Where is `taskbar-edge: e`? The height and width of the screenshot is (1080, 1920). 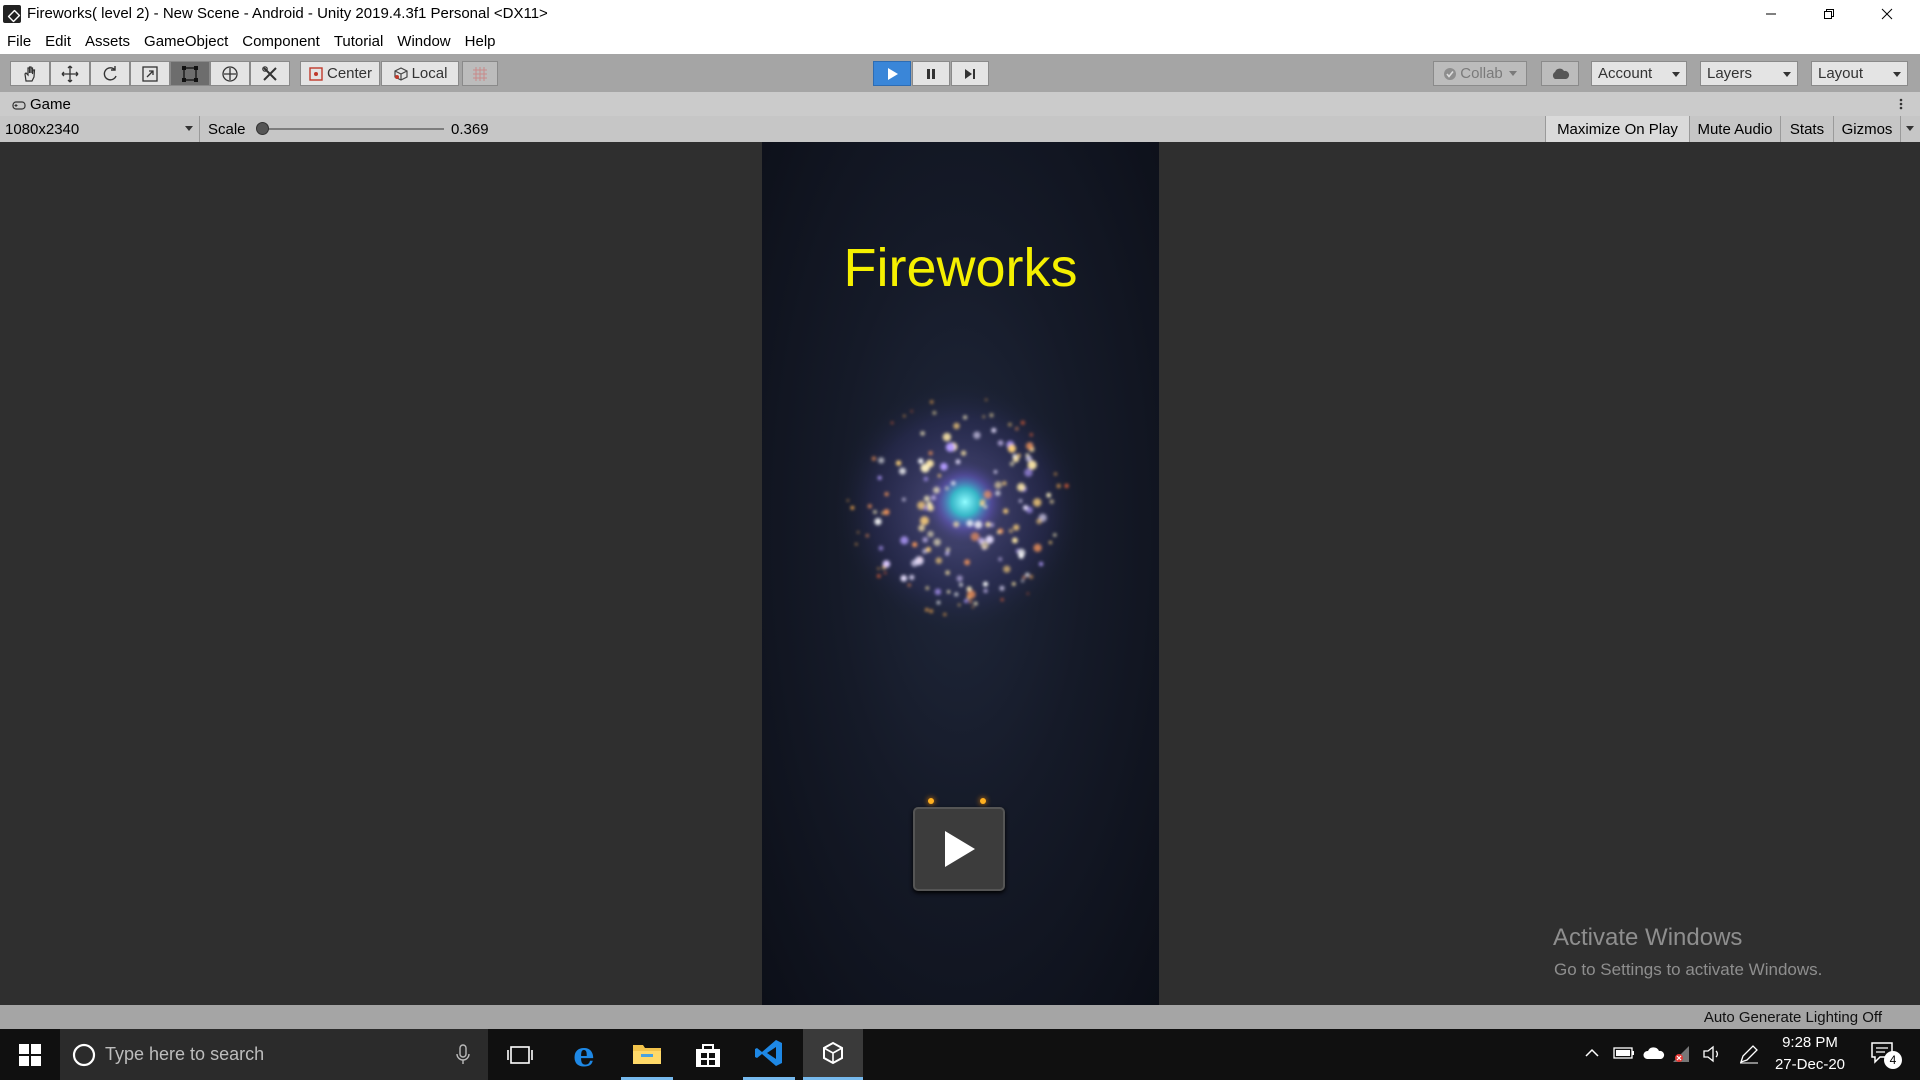
taskbar-edge: e is located at coordinates (584, 1054).